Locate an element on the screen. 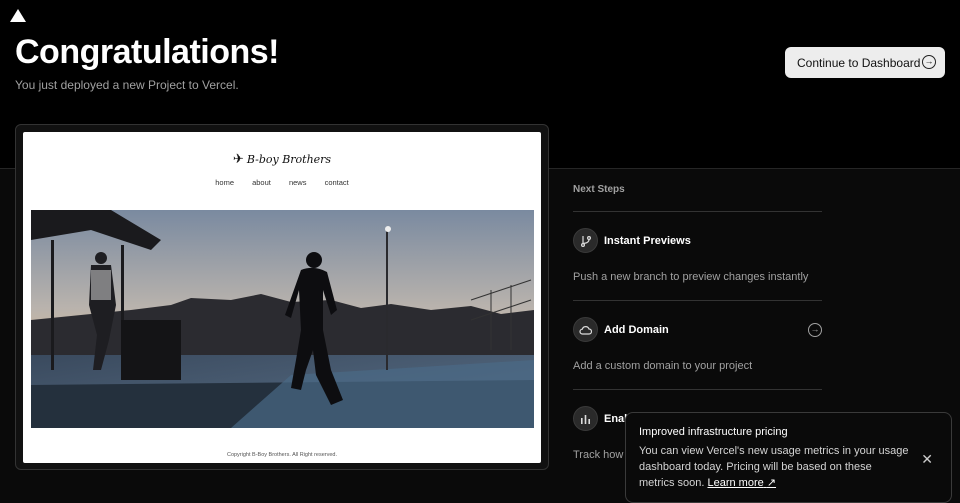 This screenshot has height=503, width=960. bar-chart-icon is located at coordinates (585, 418).